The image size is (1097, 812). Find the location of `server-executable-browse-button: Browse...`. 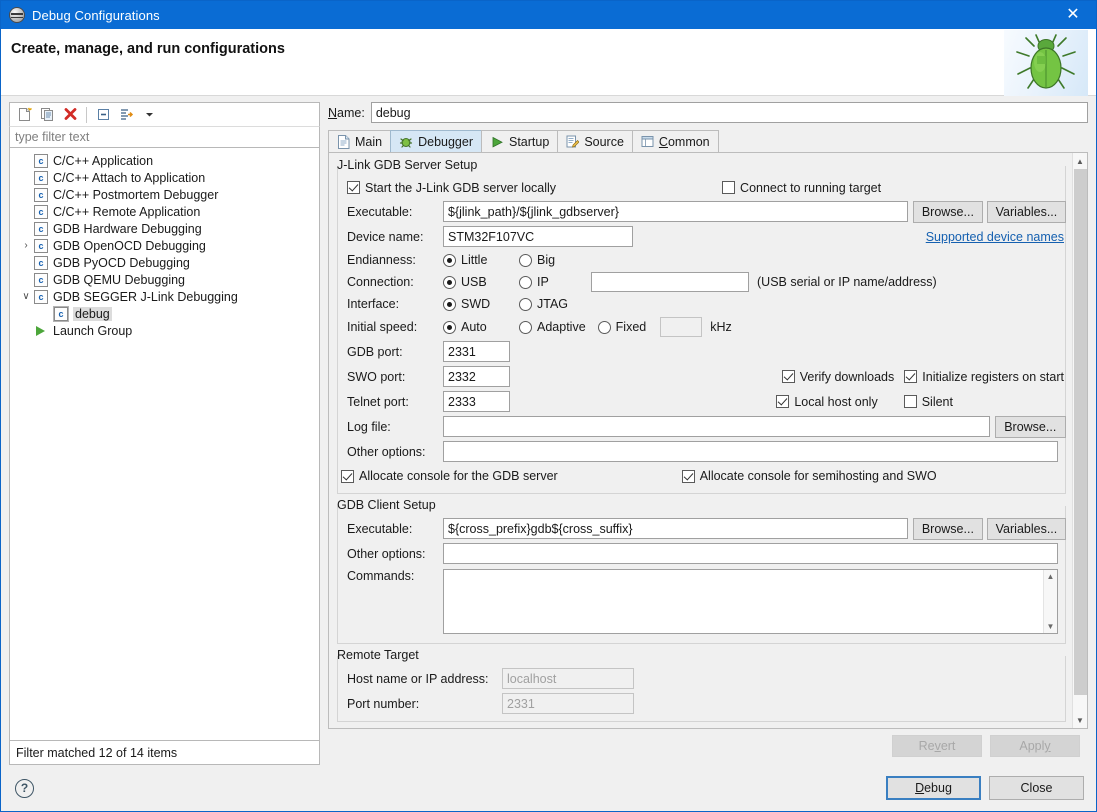

server-executable-browse-button: Browse... is located at coordinates (947, 211).